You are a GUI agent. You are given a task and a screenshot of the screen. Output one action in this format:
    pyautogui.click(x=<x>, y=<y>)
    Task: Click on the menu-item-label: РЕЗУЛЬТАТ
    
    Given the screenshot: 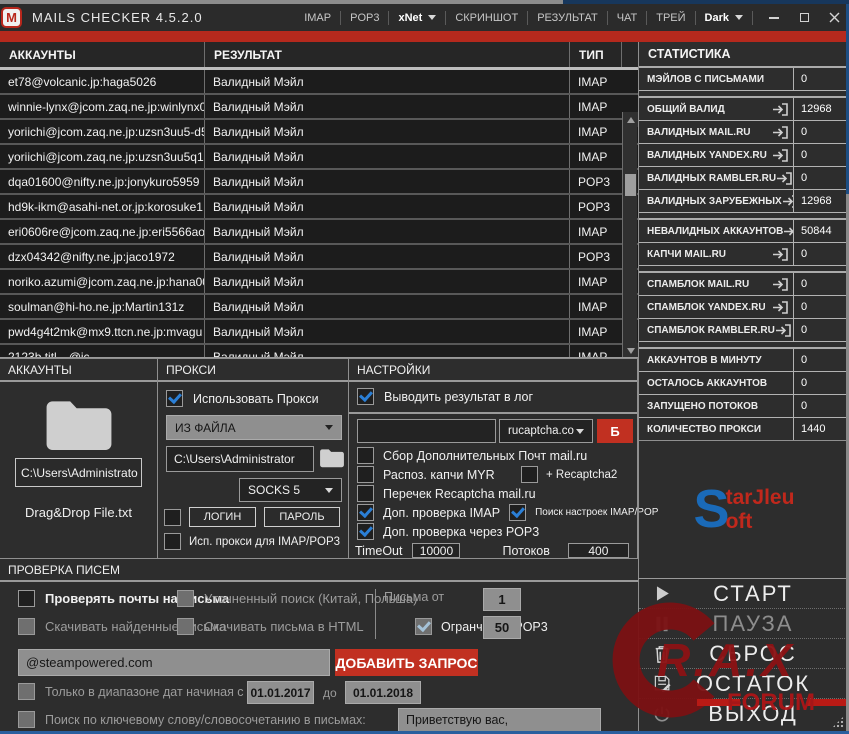 What is the action you would take?
    pyautogui.click(x=567, y=17)
    